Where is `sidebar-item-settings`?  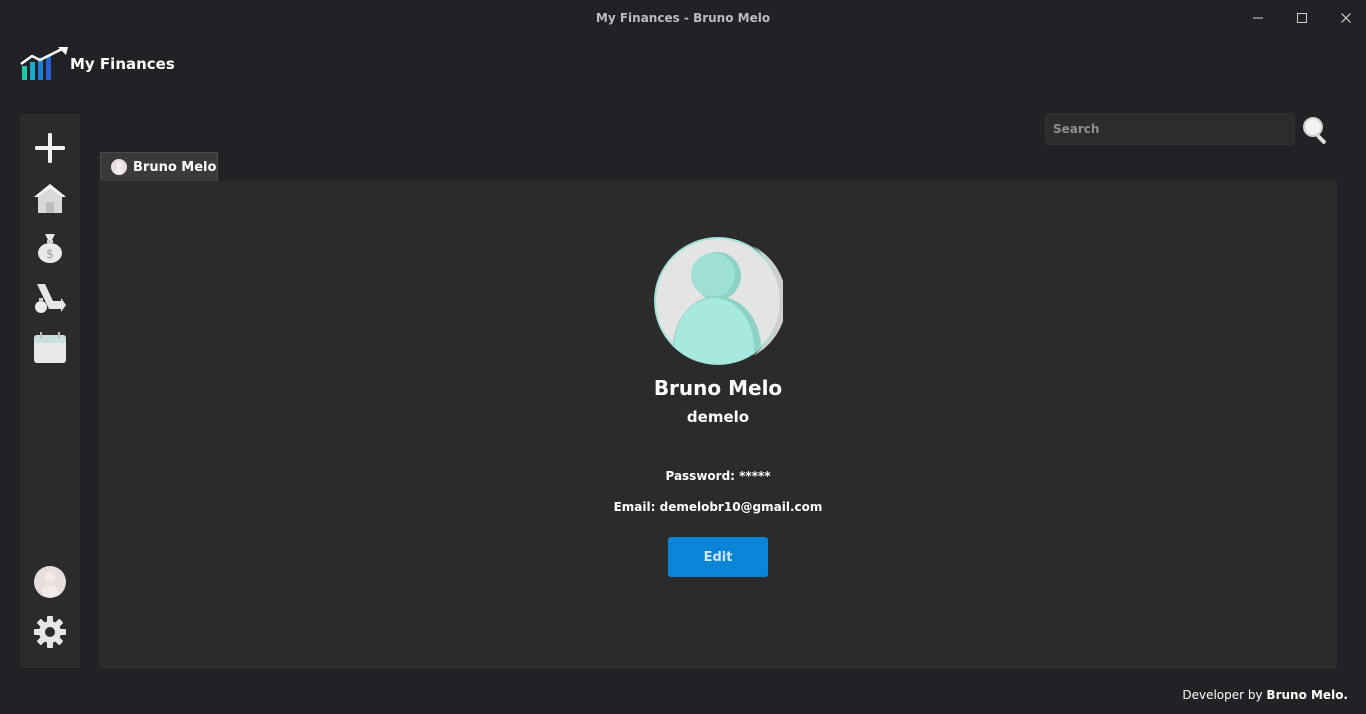
sidebar-item-settings is located at coordinates (50, 632).